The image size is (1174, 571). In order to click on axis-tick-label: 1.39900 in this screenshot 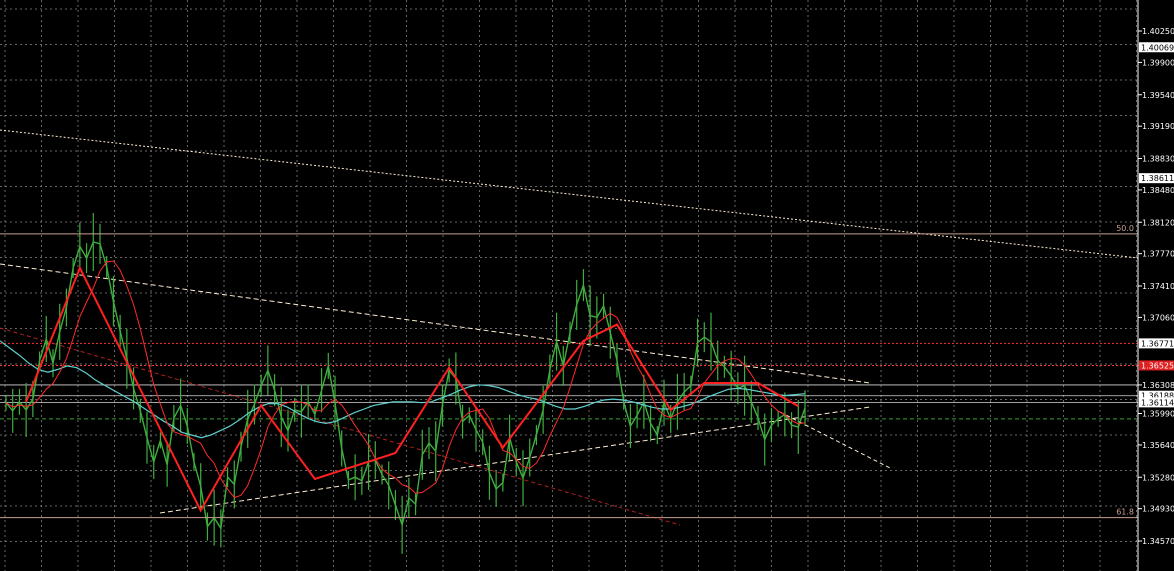, I will do `click(1158, 62)`.